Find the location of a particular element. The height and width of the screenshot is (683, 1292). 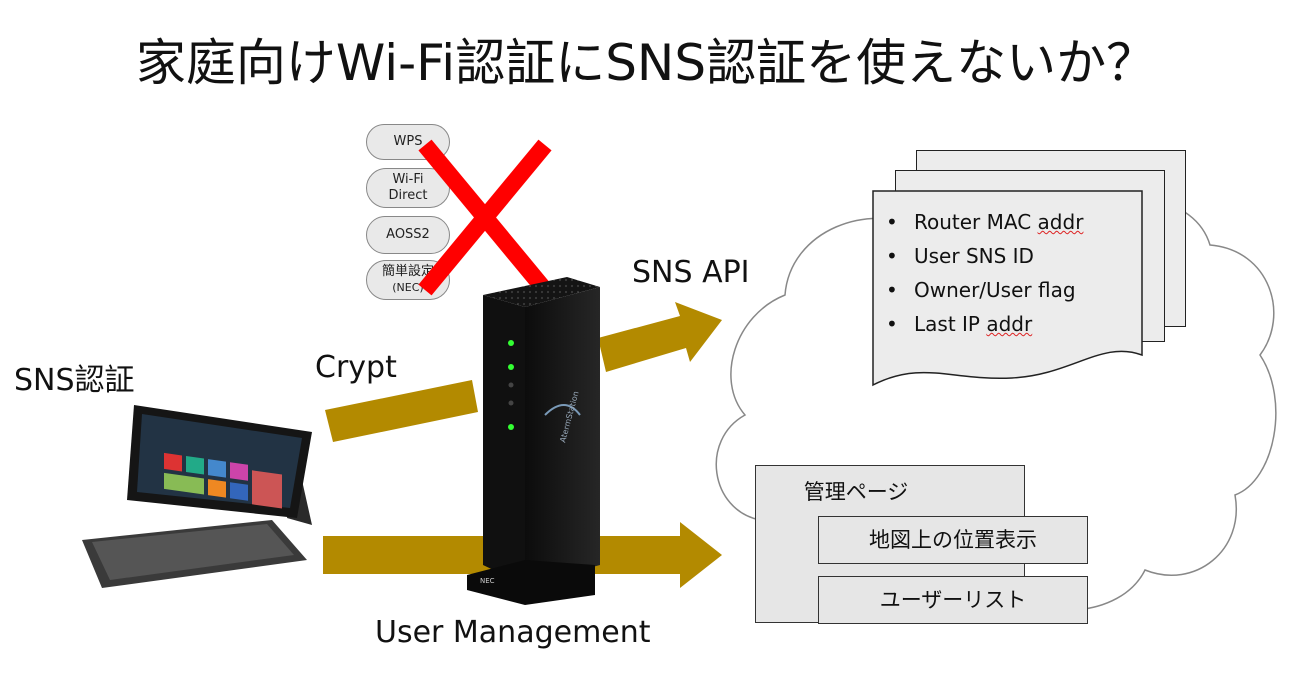

sns-api-arrow is located at coordinates (660, 337).